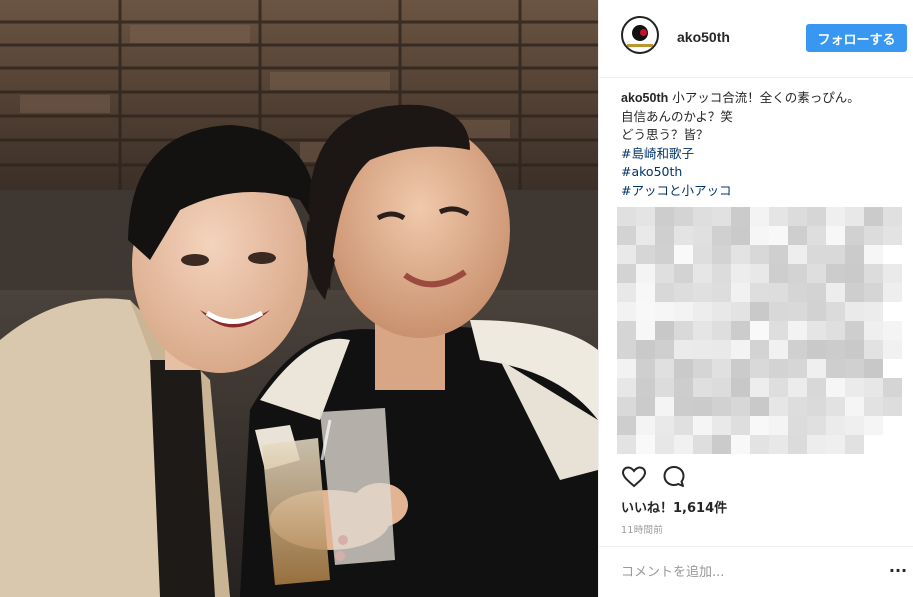 The height and width of the screenshot is (597, 913). I want to click on post-timestamp: 11時間前, so click(642, 530).